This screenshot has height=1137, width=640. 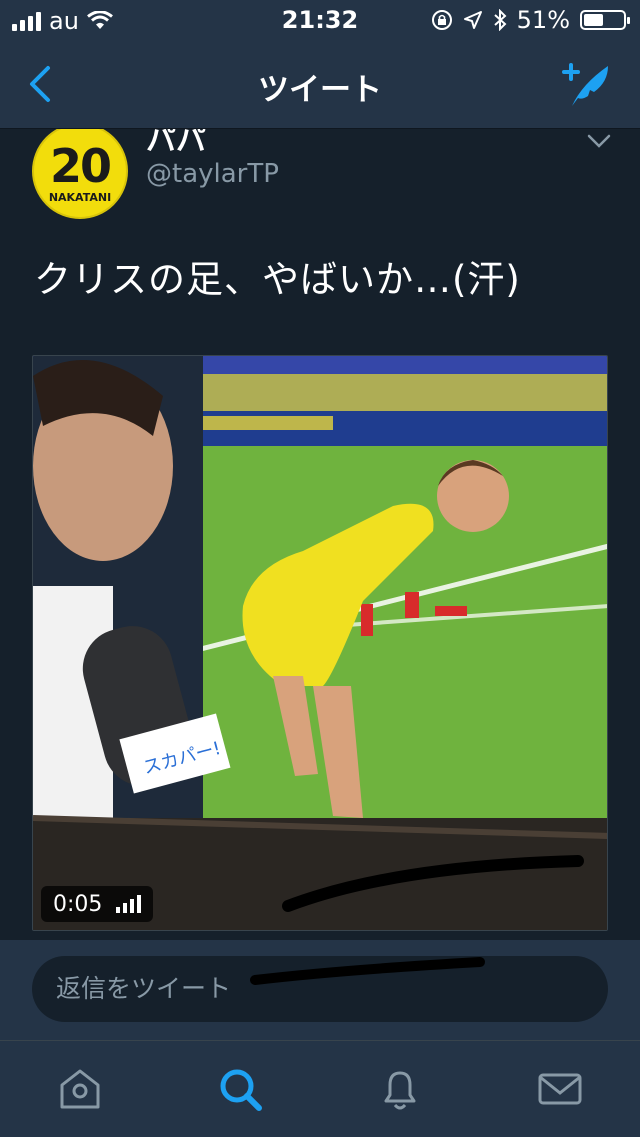 I want to click on home-icon, so click(x=80, y=1089).